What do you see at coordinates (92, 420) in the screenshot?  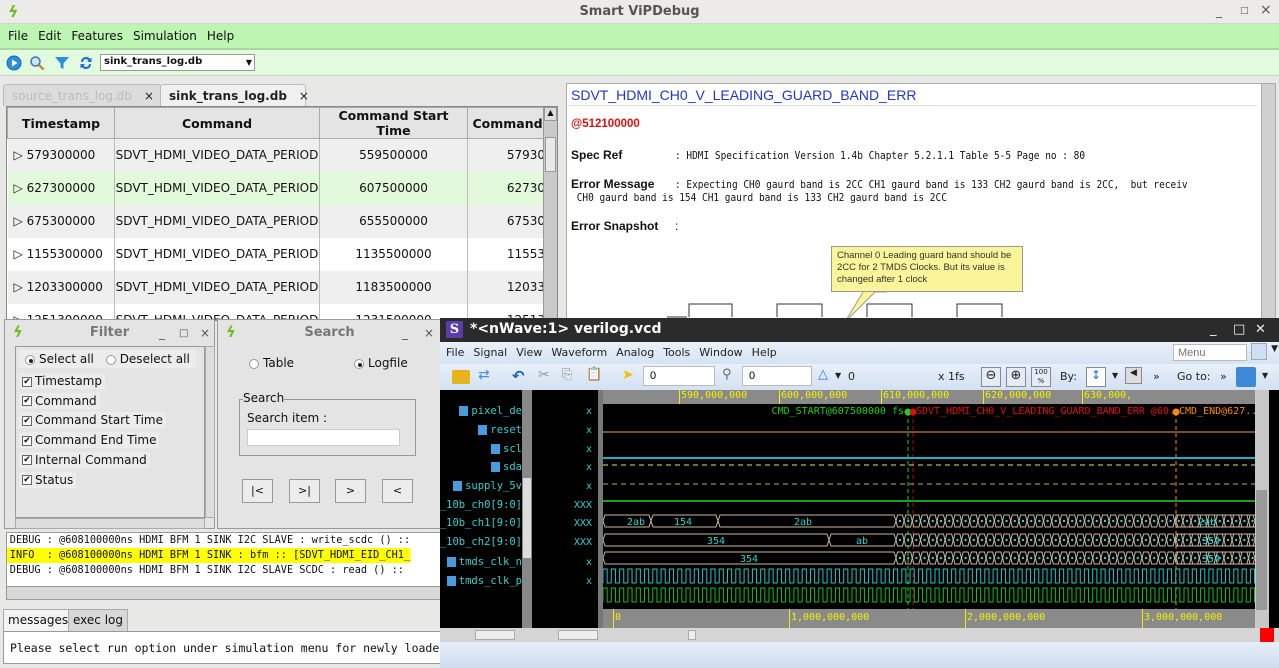 I see `filter-checkbox: ✔ Command Start Time` at bounding box center [92, 420].